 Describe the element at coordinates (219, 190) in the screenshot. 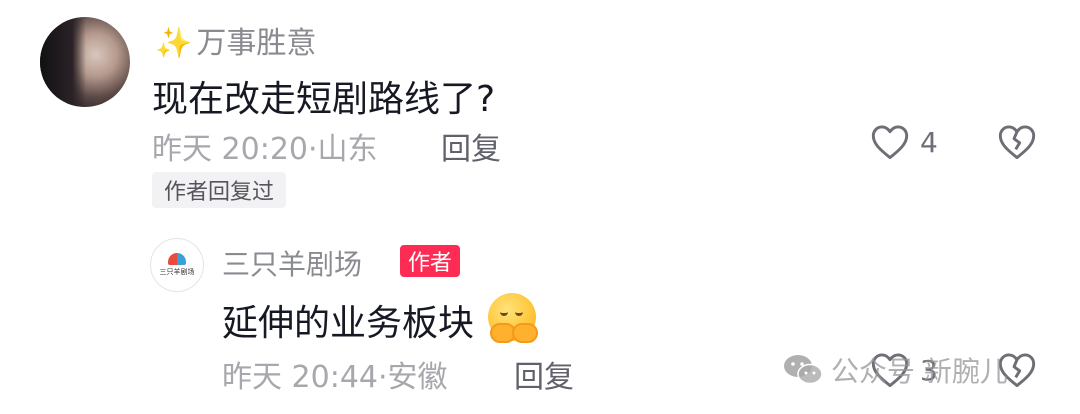

I see `author-replied-badge: 作者回复过` at that location.